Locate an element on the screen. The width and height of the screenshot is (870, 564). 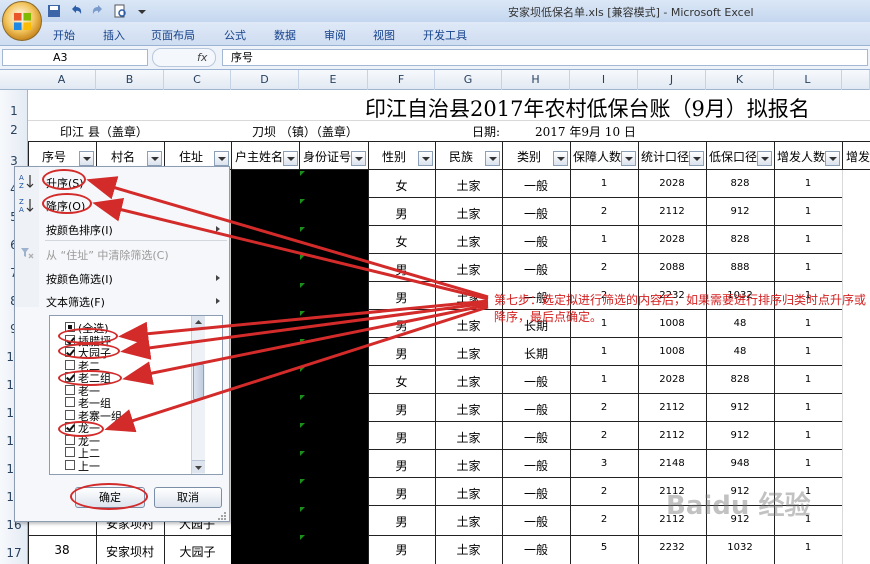
column-header-i: I is located at coordinates (604, 80).